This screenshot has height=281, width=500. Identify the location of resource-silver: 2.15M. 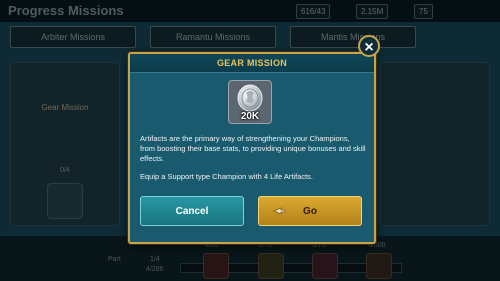
(372, 11).